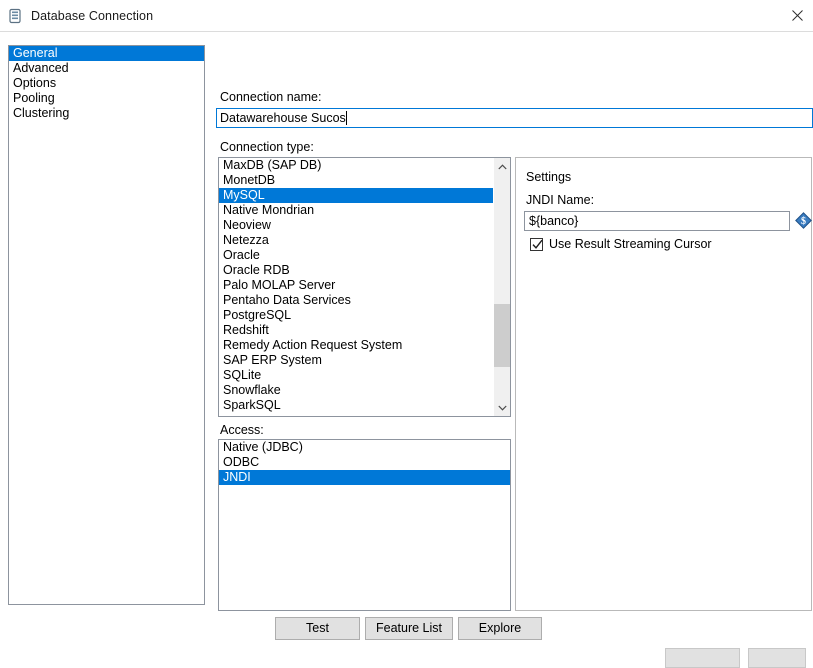 The width and height of the screenshot is (813, 668). What do you see at coordinates (263, 447) in the screenshot?
I see `access-item-label: Native (JDBC)` at bounding box center [263, 447].